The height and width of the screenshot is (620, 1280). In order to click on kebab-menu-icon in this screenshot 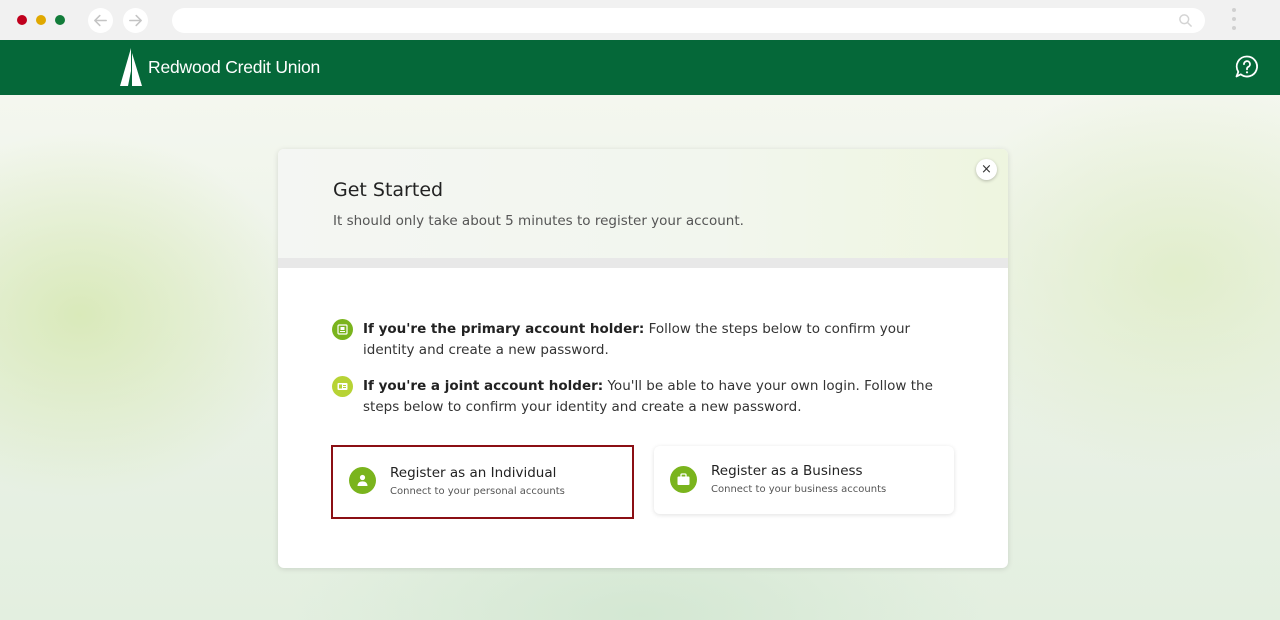, I will do `click(1234, 21)`.